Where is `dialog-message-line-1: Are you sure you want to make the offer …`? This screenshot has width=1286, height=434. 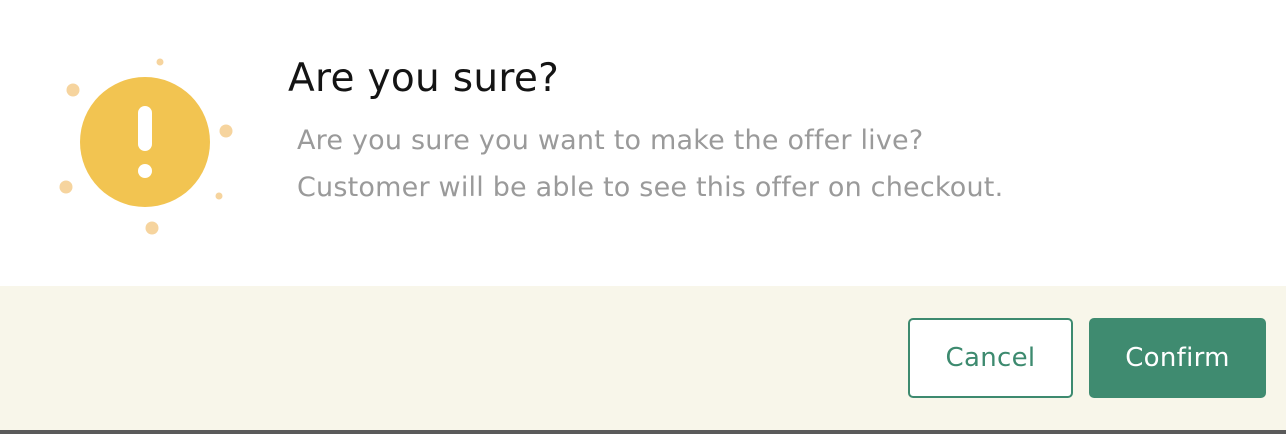 dialog-message-line-1: Are you sure you want to make the offer … is located at coordinates (610, 140).